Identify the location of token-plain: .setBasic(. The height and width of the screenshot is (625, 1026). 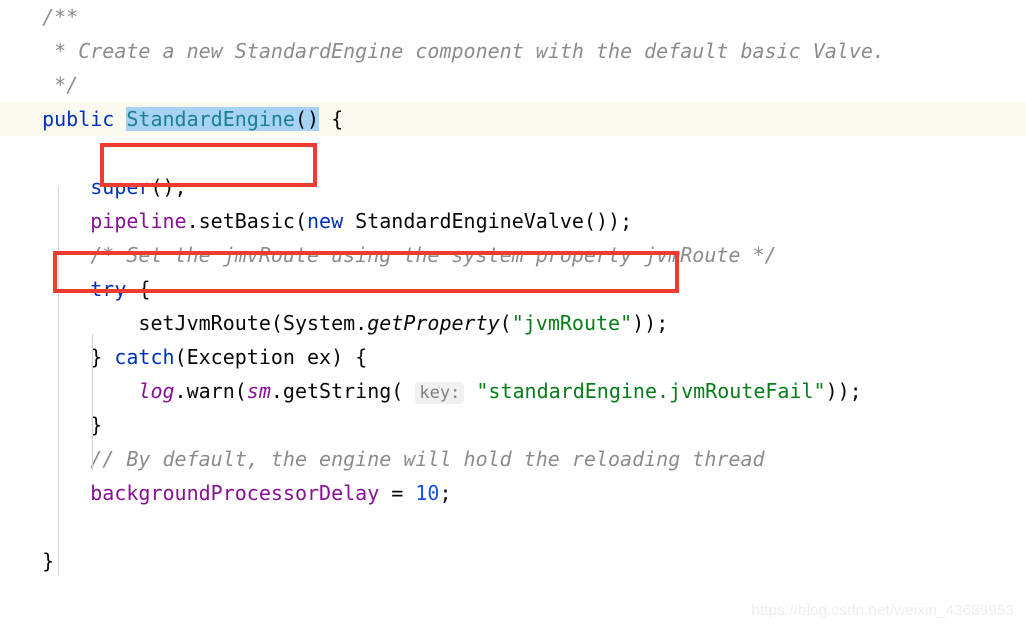
(246, 221).